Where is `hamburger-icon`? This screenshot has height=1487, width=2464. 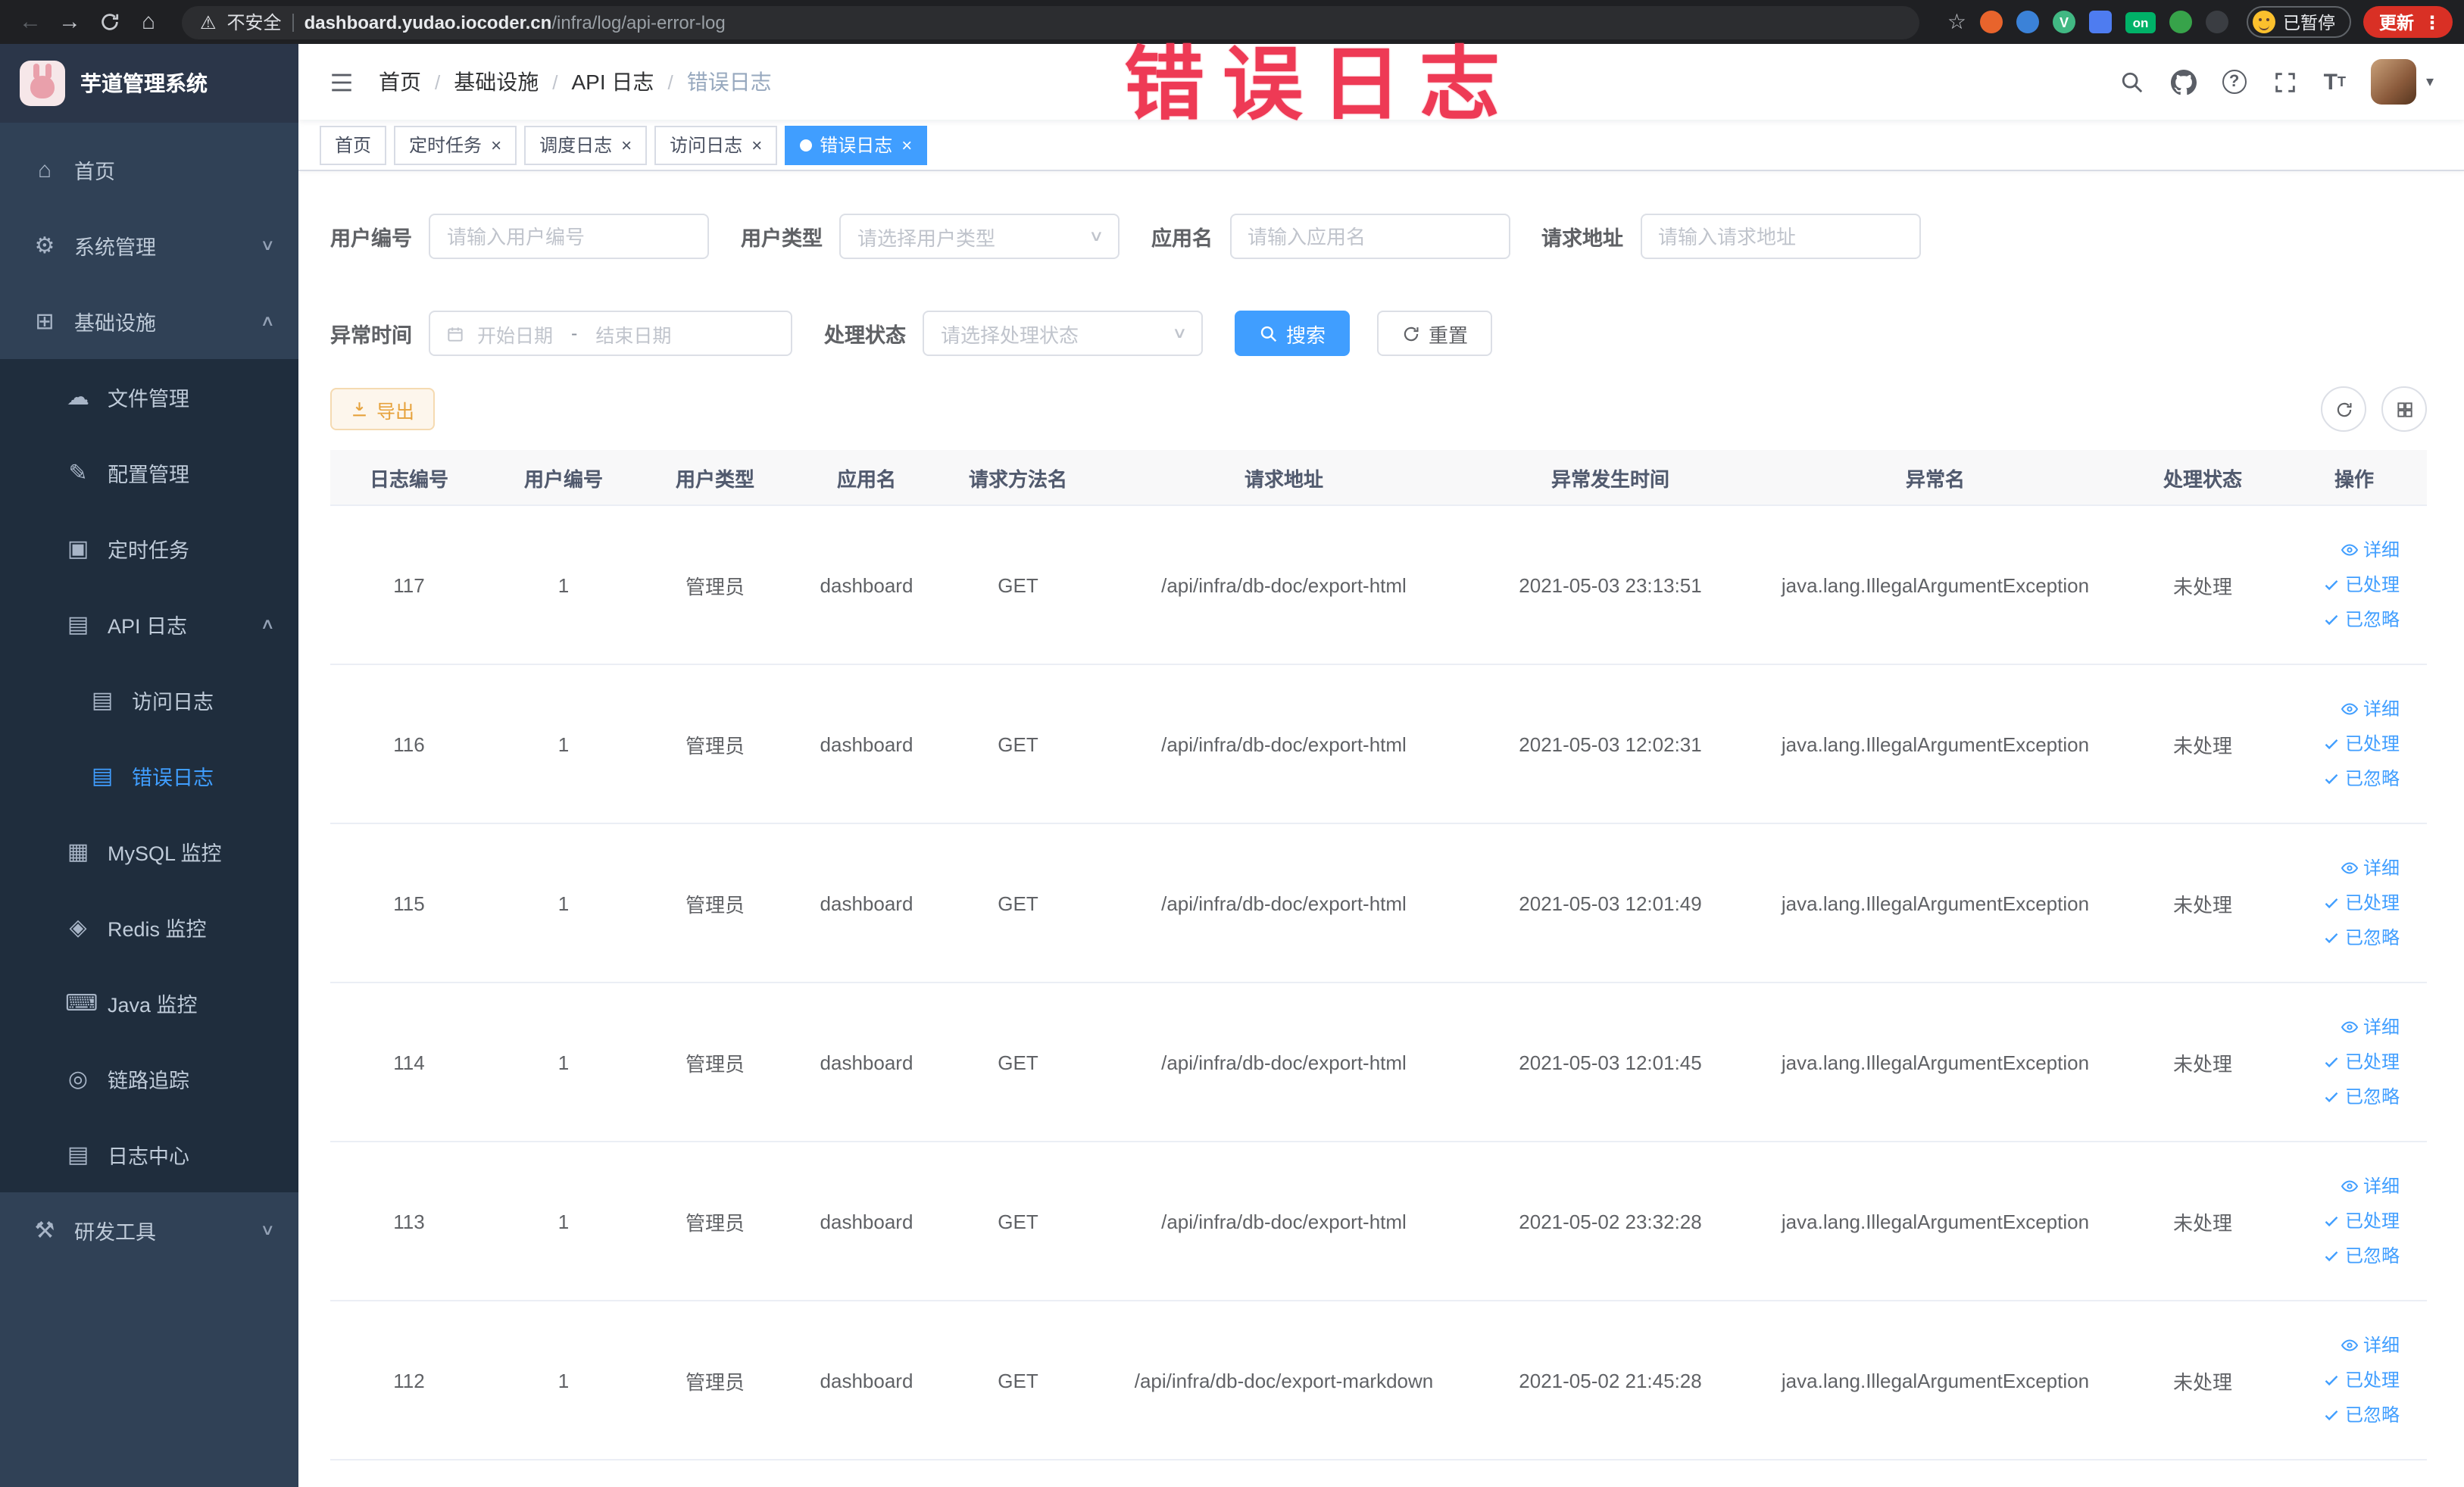 hamburger-icon is located at coordinates (341, 82).